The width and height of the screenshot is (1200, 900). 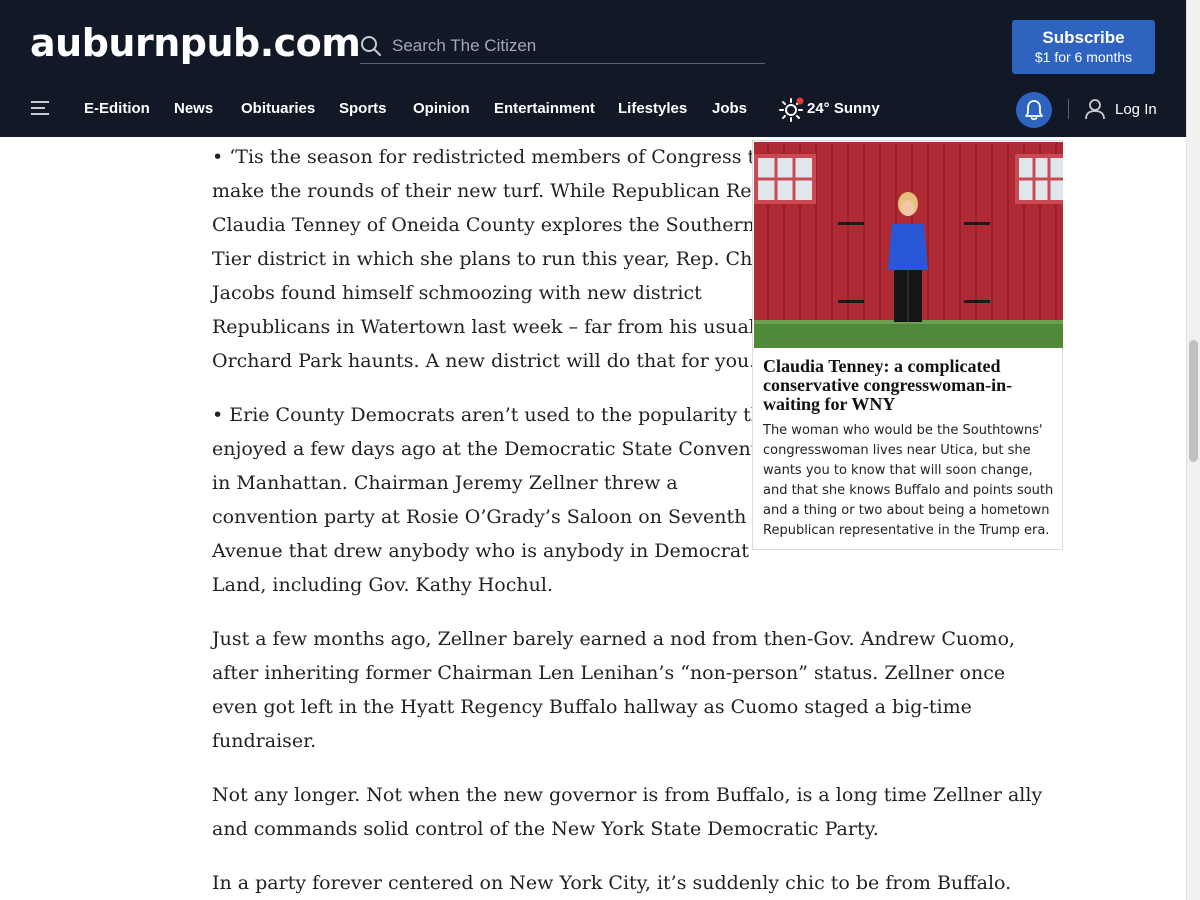 I want to click on nav-item-entertainment: Entertainment, so click(x=544, y=108).